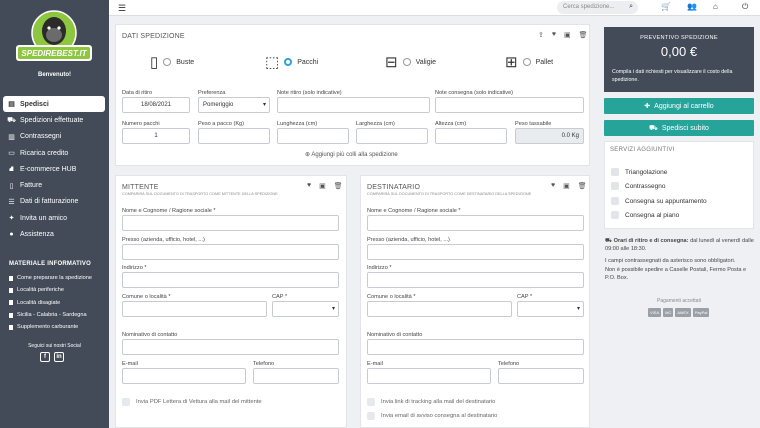  Describe the element at coordinates (184, 376) in the screenshot. I see `mittente-email-field` at that location.